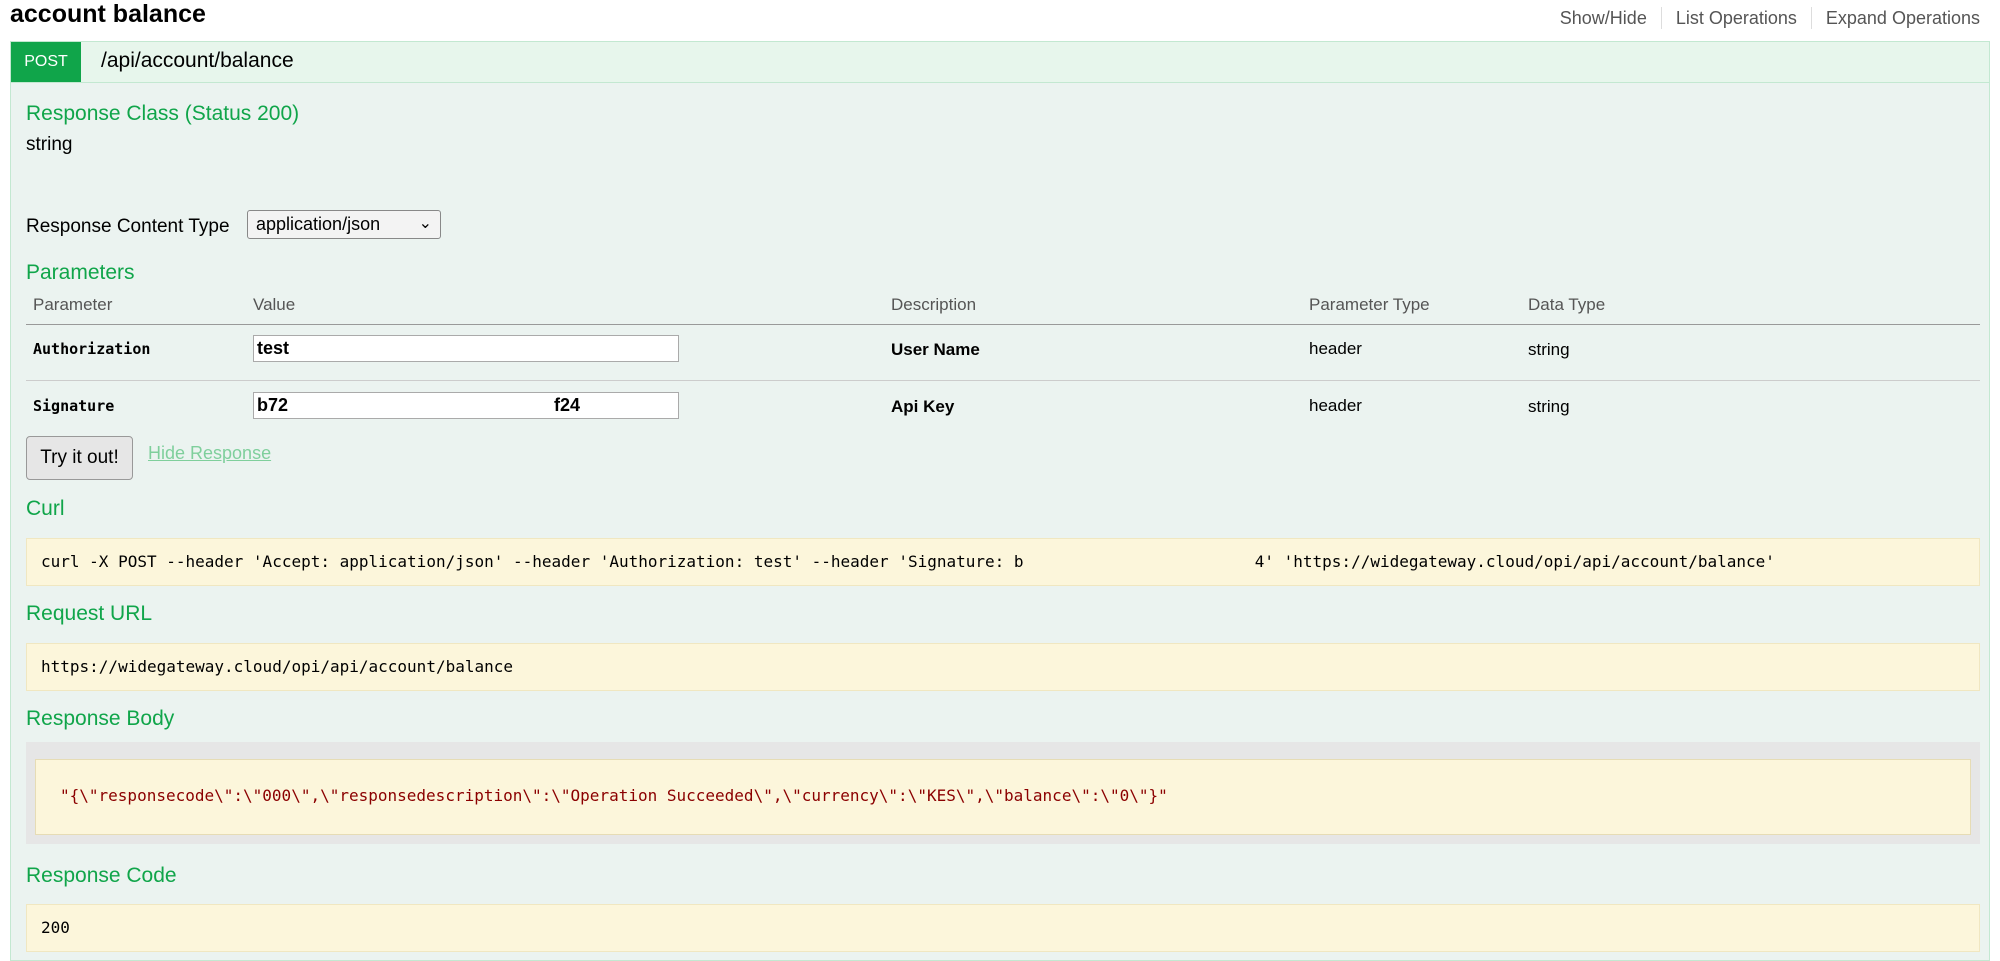 The height and width of the screenshot is (961, 2000). I want to click on parameter-description: User Name, so click(935, 349).